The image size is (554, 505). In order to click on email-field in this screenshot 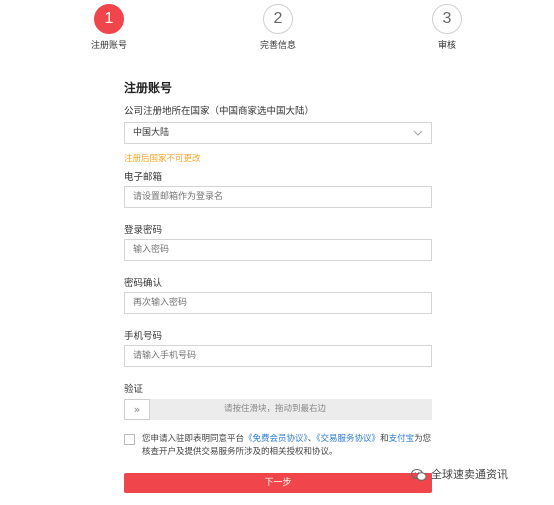, I will do `click(278, 197)`.